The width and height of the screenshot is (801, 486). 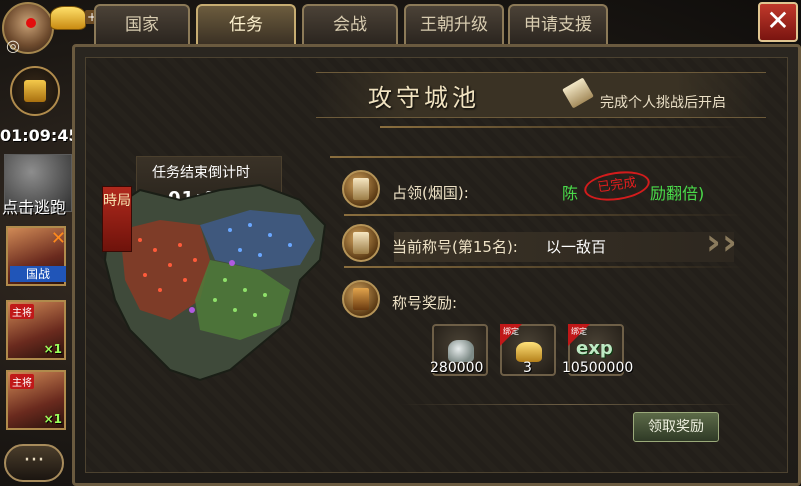 What do you see at coordinates (34, 463) in the screenshot?
I see `chat-button: ···` at bounding box center [34, 463].